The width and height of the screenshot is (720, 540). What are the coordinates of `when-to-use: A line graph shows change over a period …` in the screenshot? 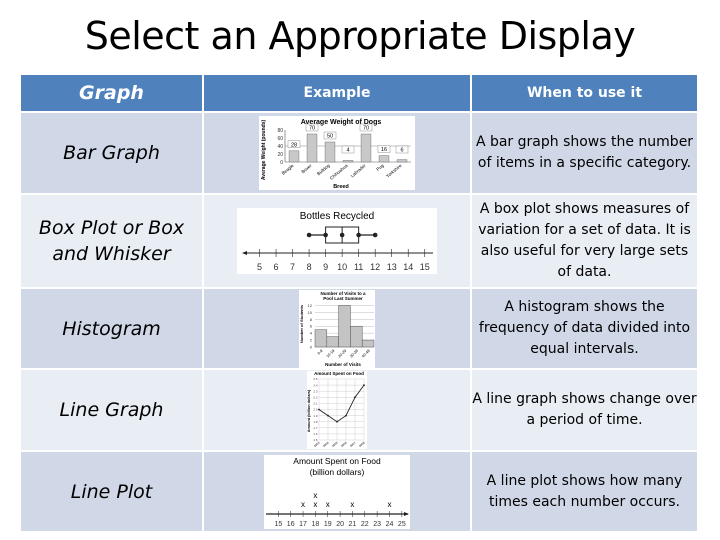 It's located at (584, 410).